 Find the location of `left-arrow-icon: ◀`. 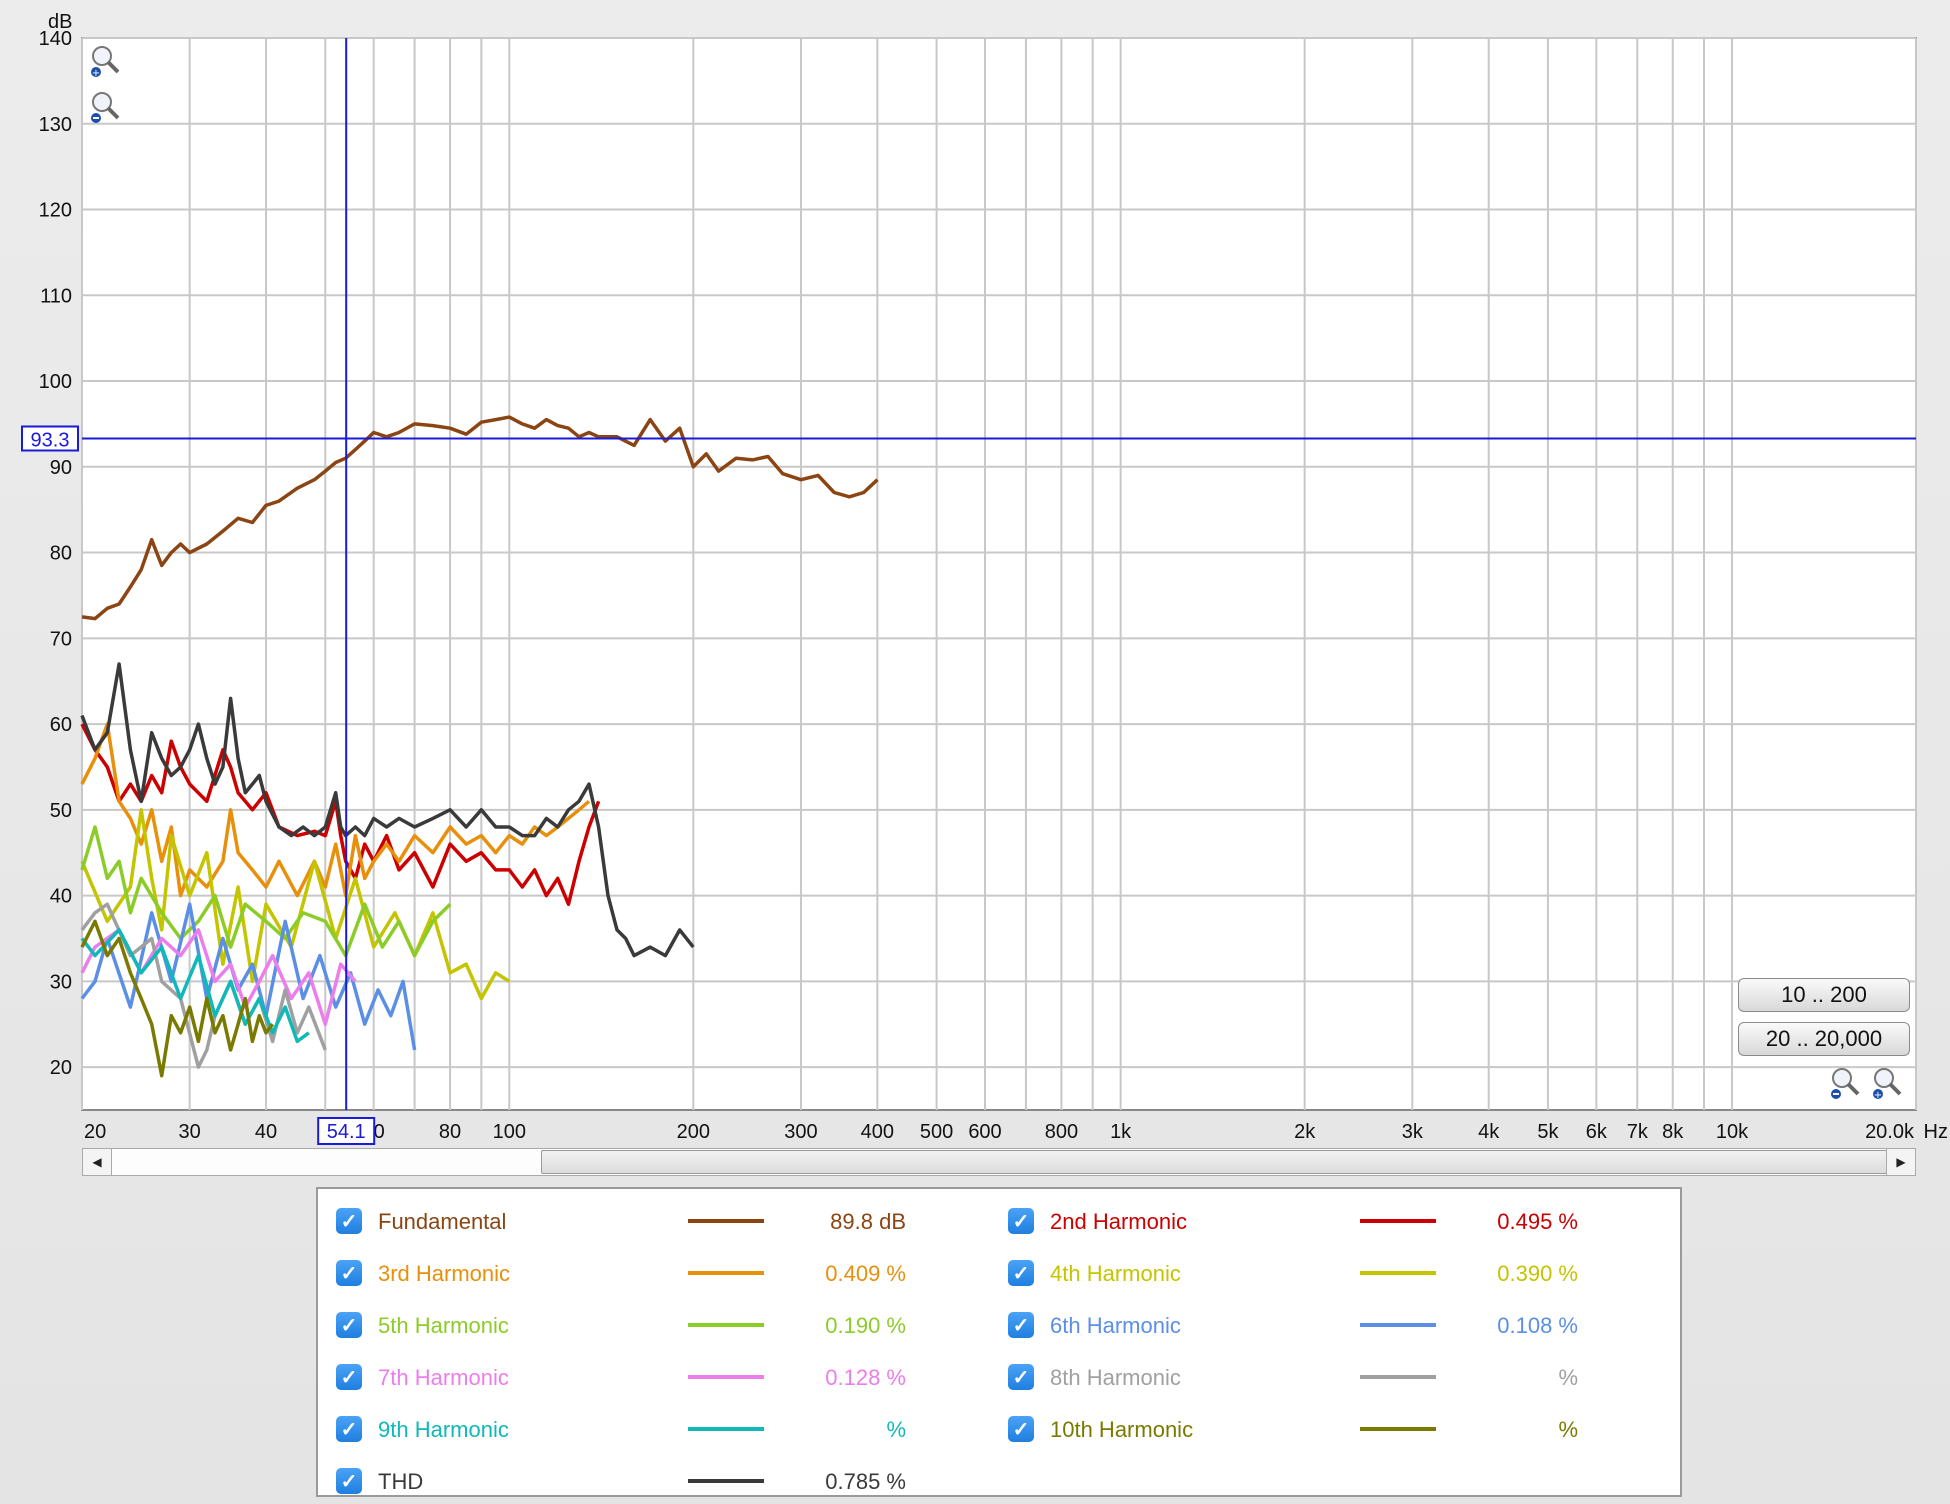

left-arrow-icon: ◀ is located at coordinates (97, 1162).